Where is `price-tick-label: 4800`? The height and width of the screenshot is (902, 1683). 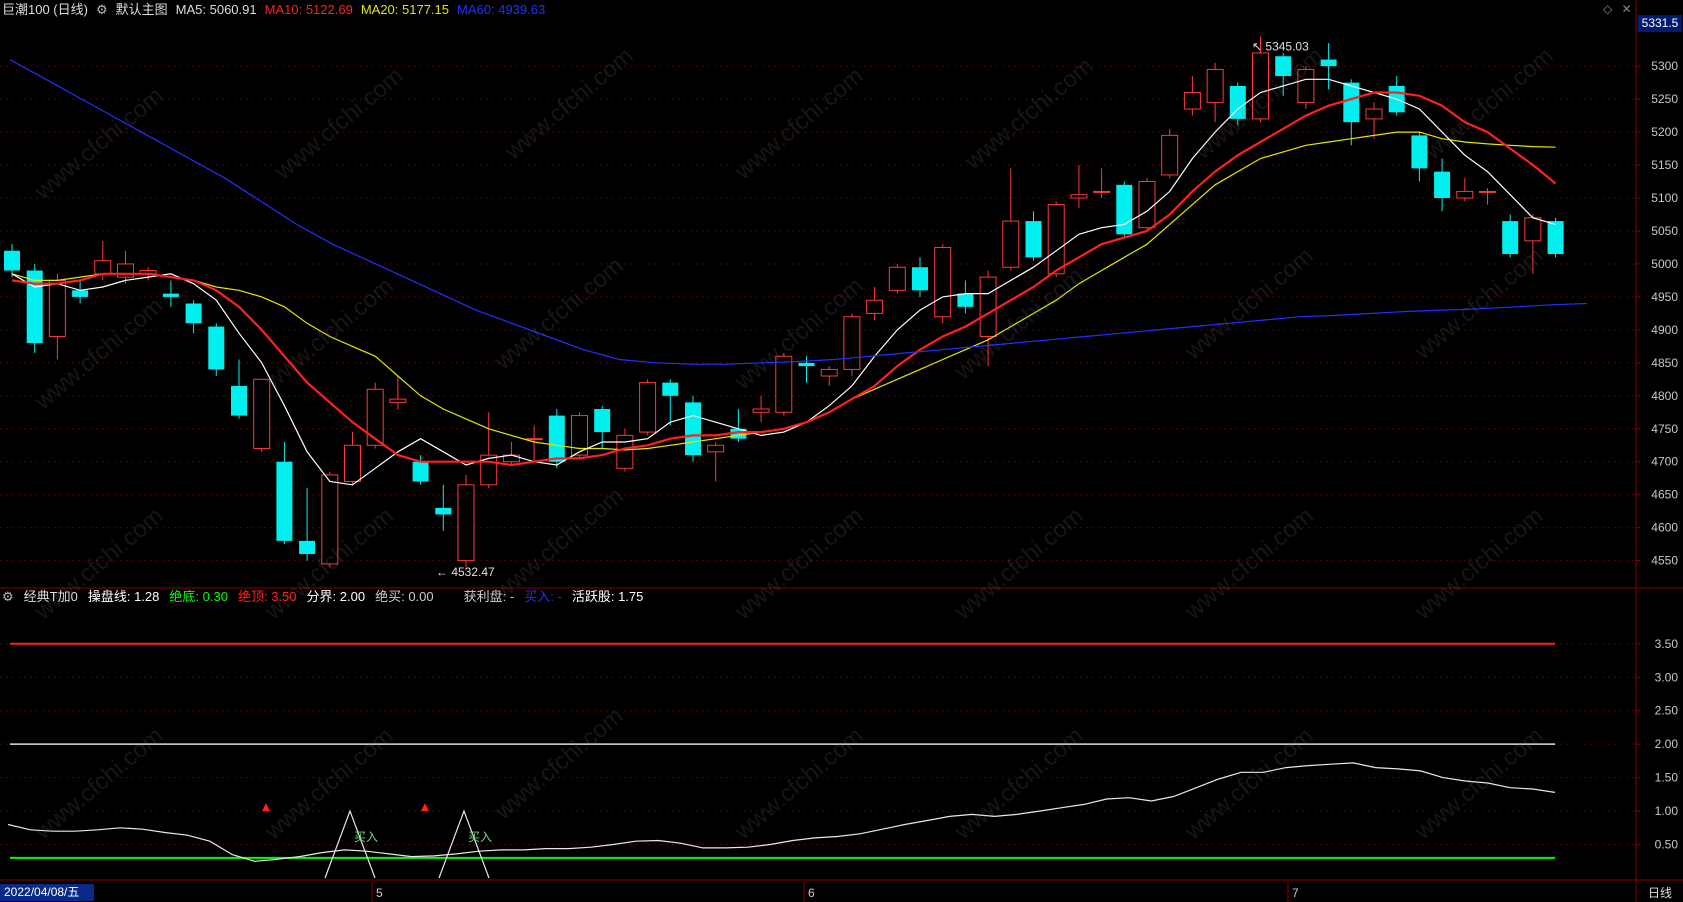 price-tick-label: 4800 is located at coordinates (1664, 396).